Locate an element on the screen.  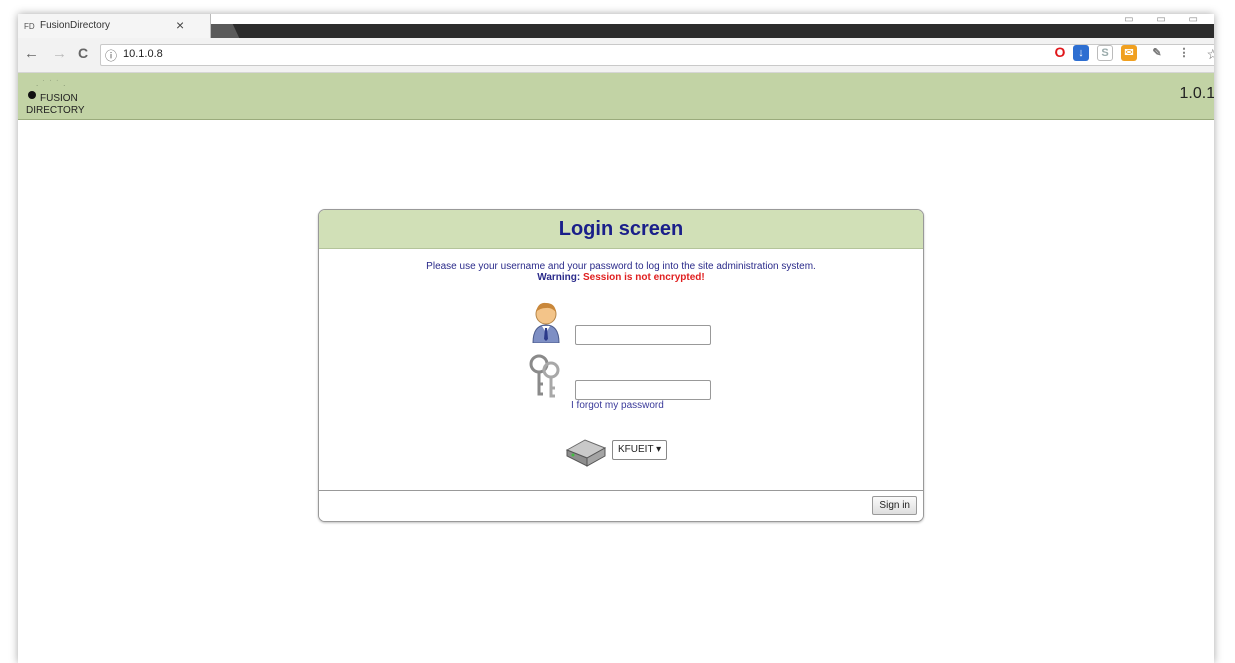
encryption-warning: Warning: Session is not encrypted! is located at coordinates (621, 277).